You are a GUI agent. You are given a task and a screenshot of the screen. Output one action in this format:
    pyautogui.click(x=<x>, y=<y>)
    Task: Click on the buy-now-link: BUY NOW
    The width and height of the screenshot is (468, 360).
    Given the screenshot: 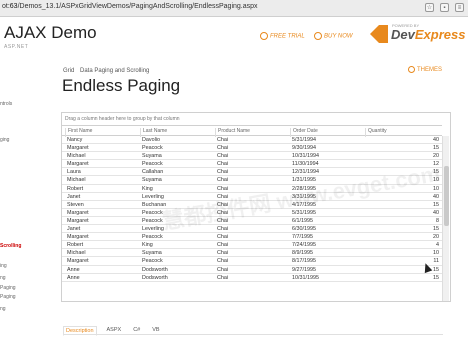 What is the action you would take?
    pyautogui.click(x=333, y=36)
    